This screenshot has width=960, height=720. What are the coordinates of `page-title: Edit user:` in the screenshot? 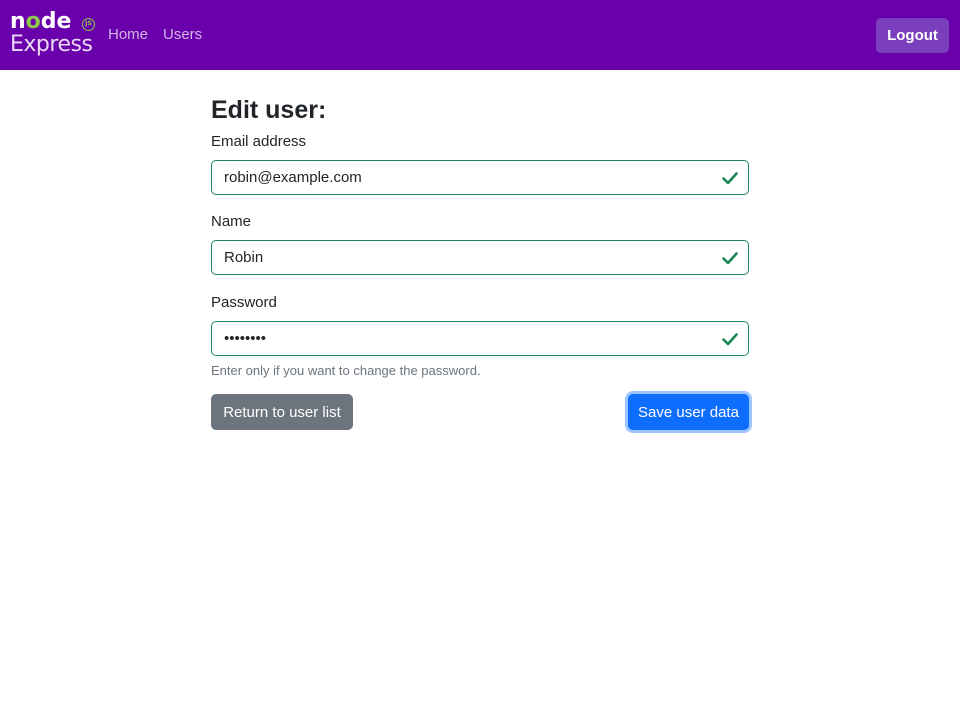 It's located at (269, 110).